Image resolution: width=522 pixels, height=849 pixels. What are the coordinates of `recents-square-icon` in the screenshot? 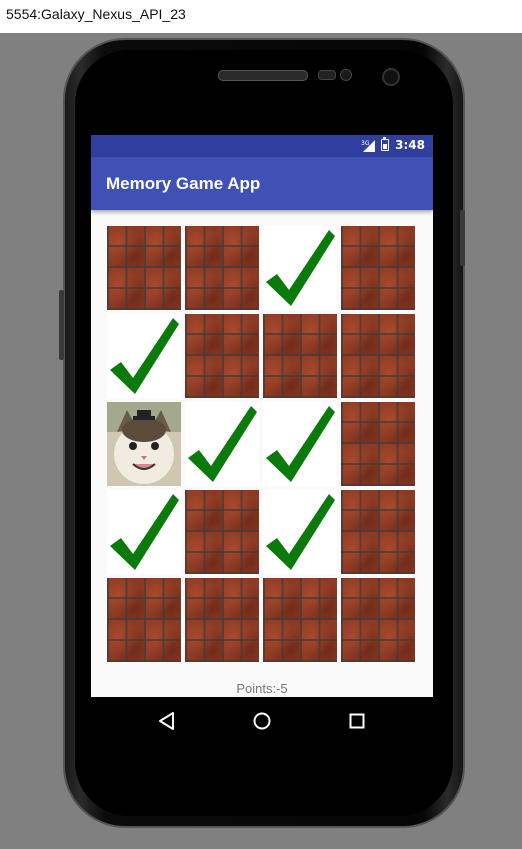 It's located at (357, 721).